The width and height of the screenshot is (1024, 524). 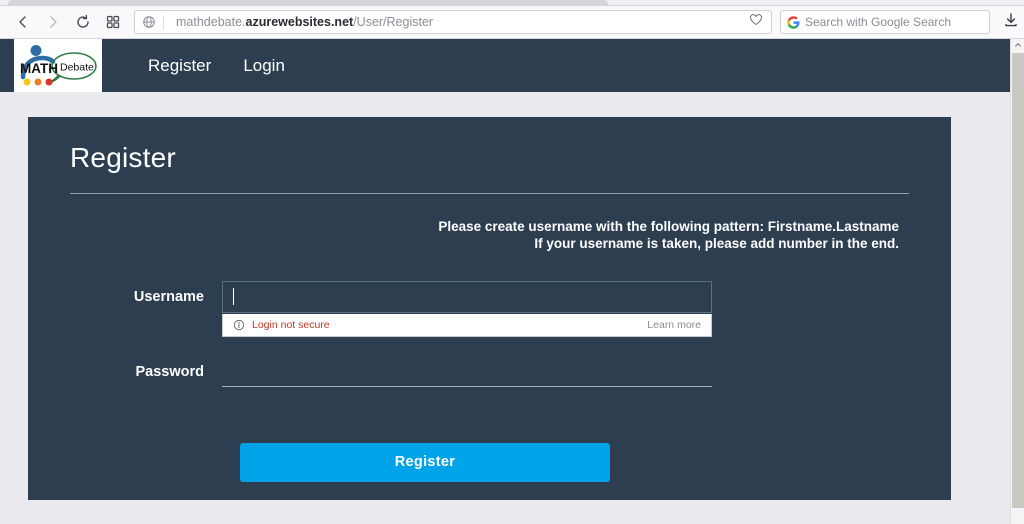 What do you see at coordinates (155, 462) in the screenshot?
I see `submit-spacer` at bounding box center [155, 462].